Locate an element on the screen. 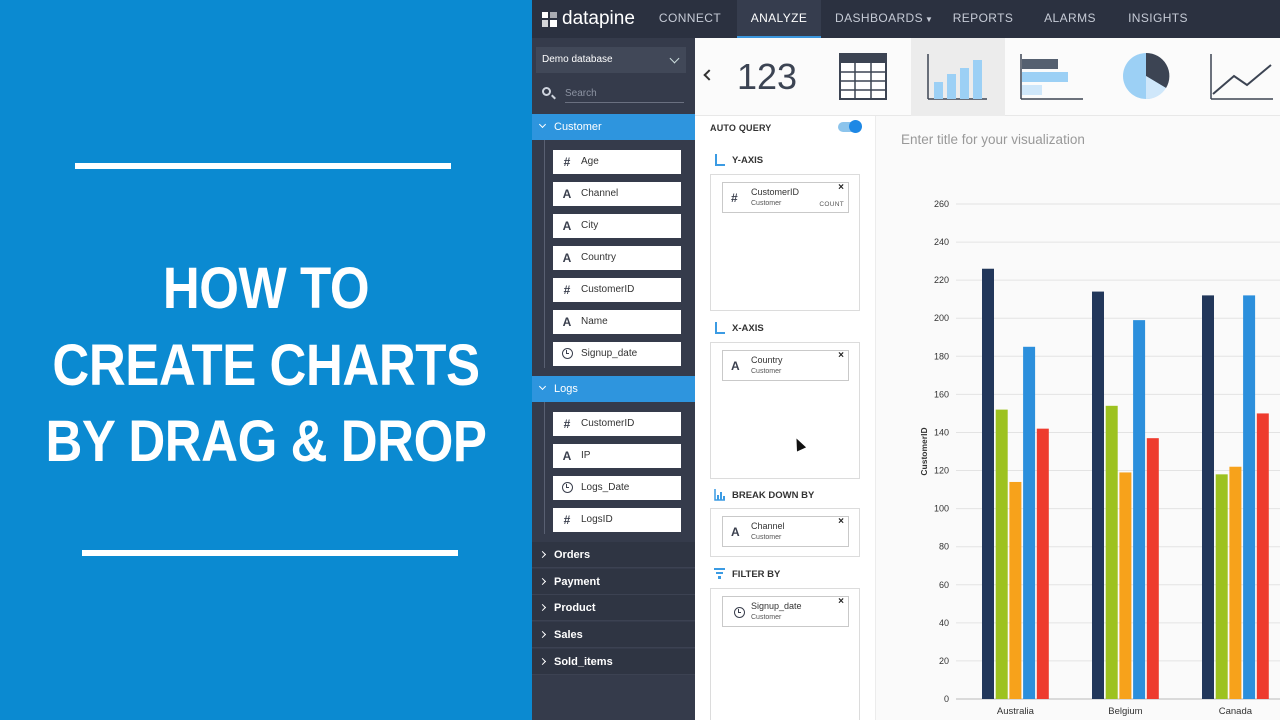 Image resolution: width=1280 pixels, height=720 pixels. field-logs-ip: A IP is located at coordinates (617, 456).